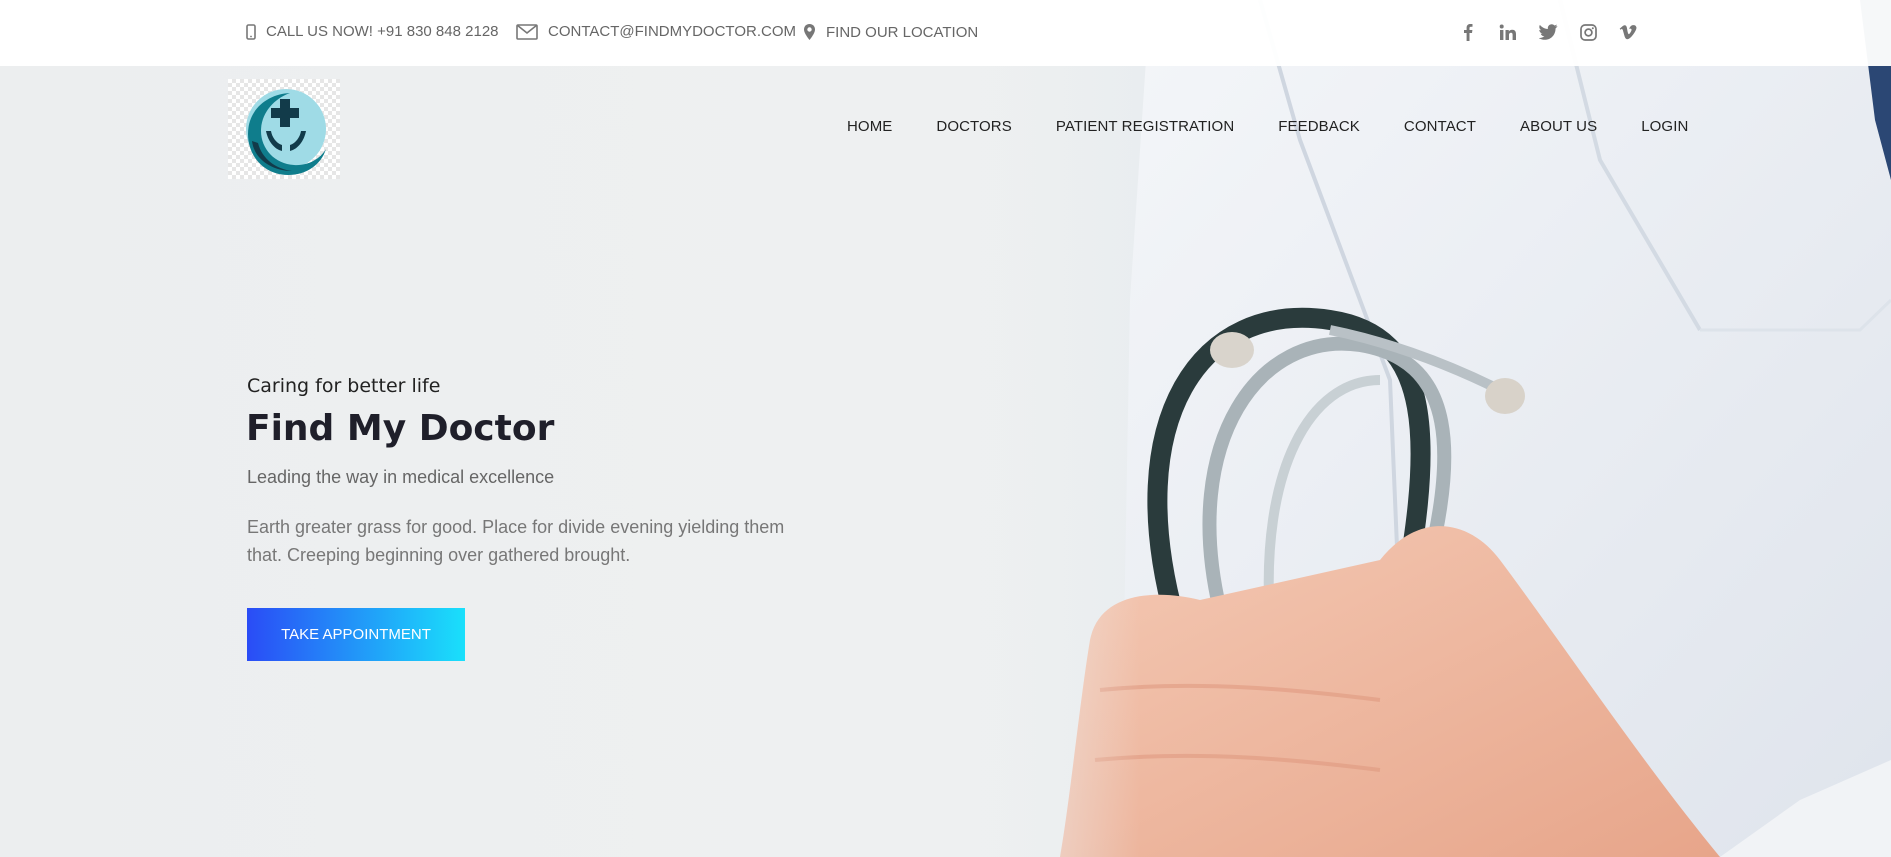  What do you see at coordinates (344, 386) in the screenshot?
I see `hero-tagline: Caring for better life` at bounding box center [344, 386].